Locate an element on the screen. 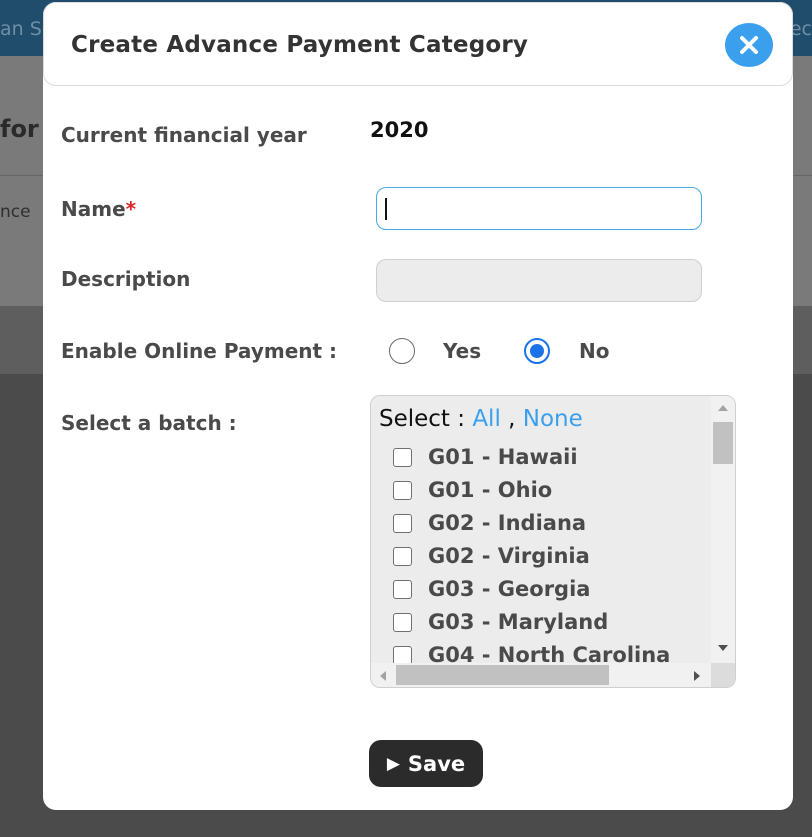 This screenshot has height=837, width=812. batch-item: G03 - Maryland is located at coordinates (500, 622).